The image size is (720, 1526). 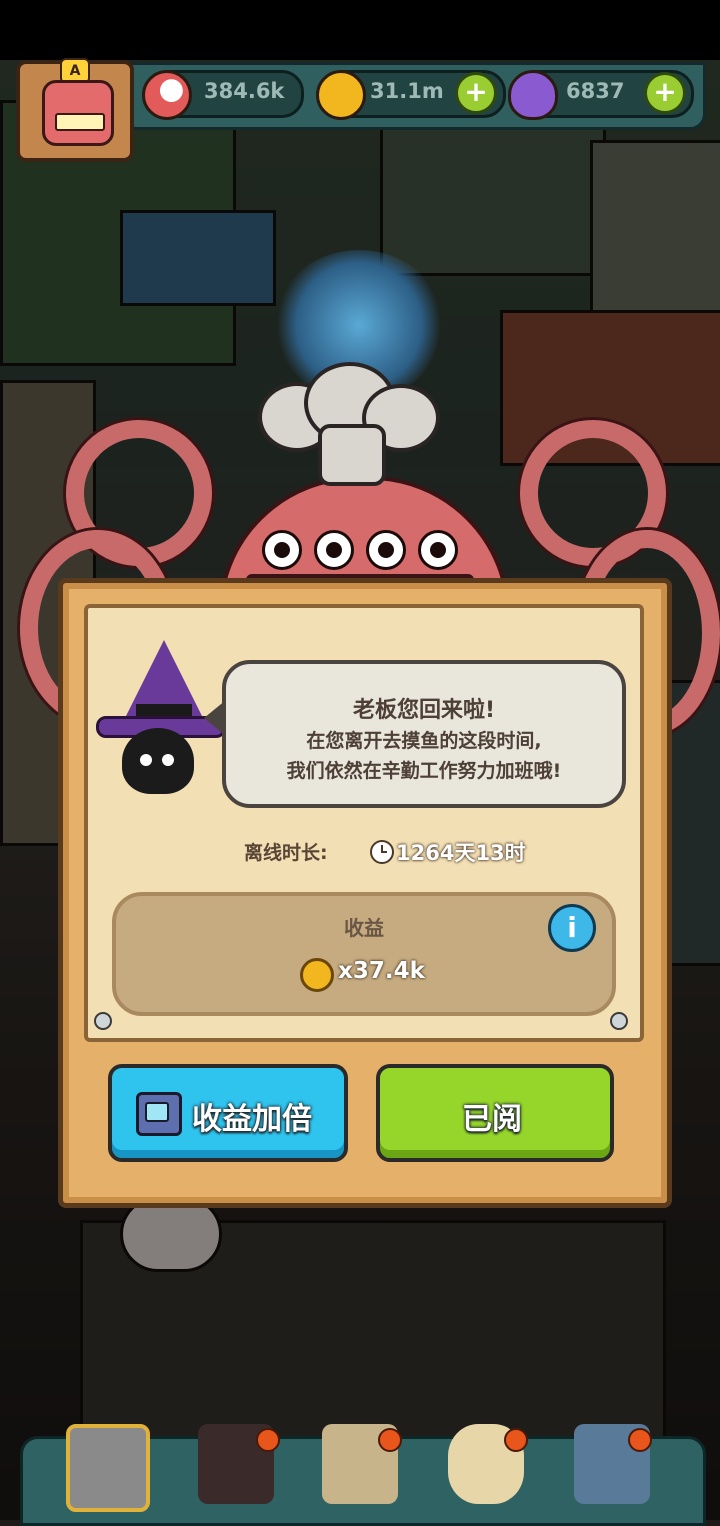 I want to click on earnings-title: 收益, so click(x=364, y=928).